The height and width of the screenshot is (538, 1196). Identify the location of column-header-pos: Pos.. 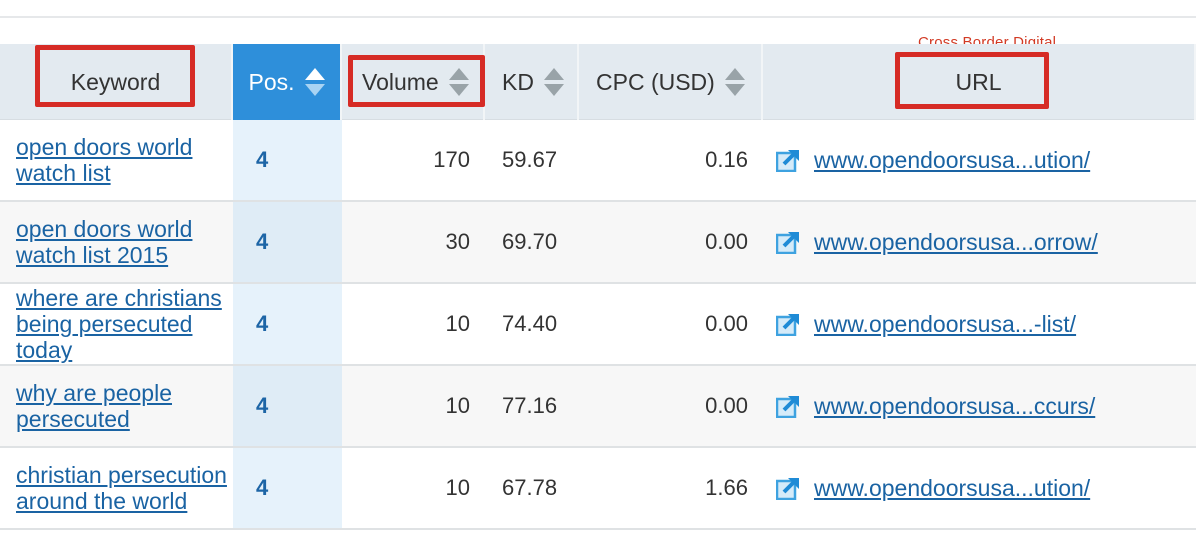
(287, 82).